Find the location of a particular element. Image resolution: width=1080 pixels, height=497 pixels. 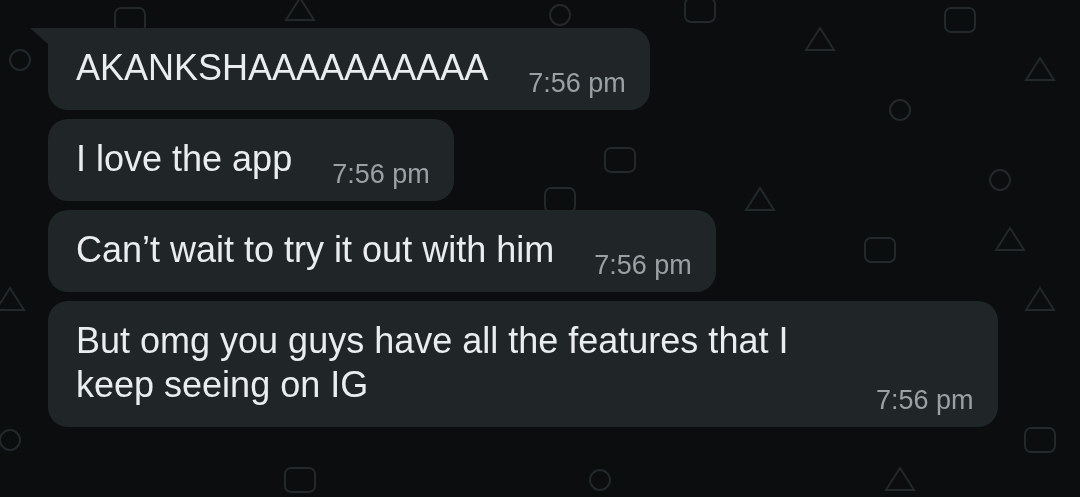

message-text: But omg you guys have all the features that I keep seeing on IG is located at coordinates (433, 363).